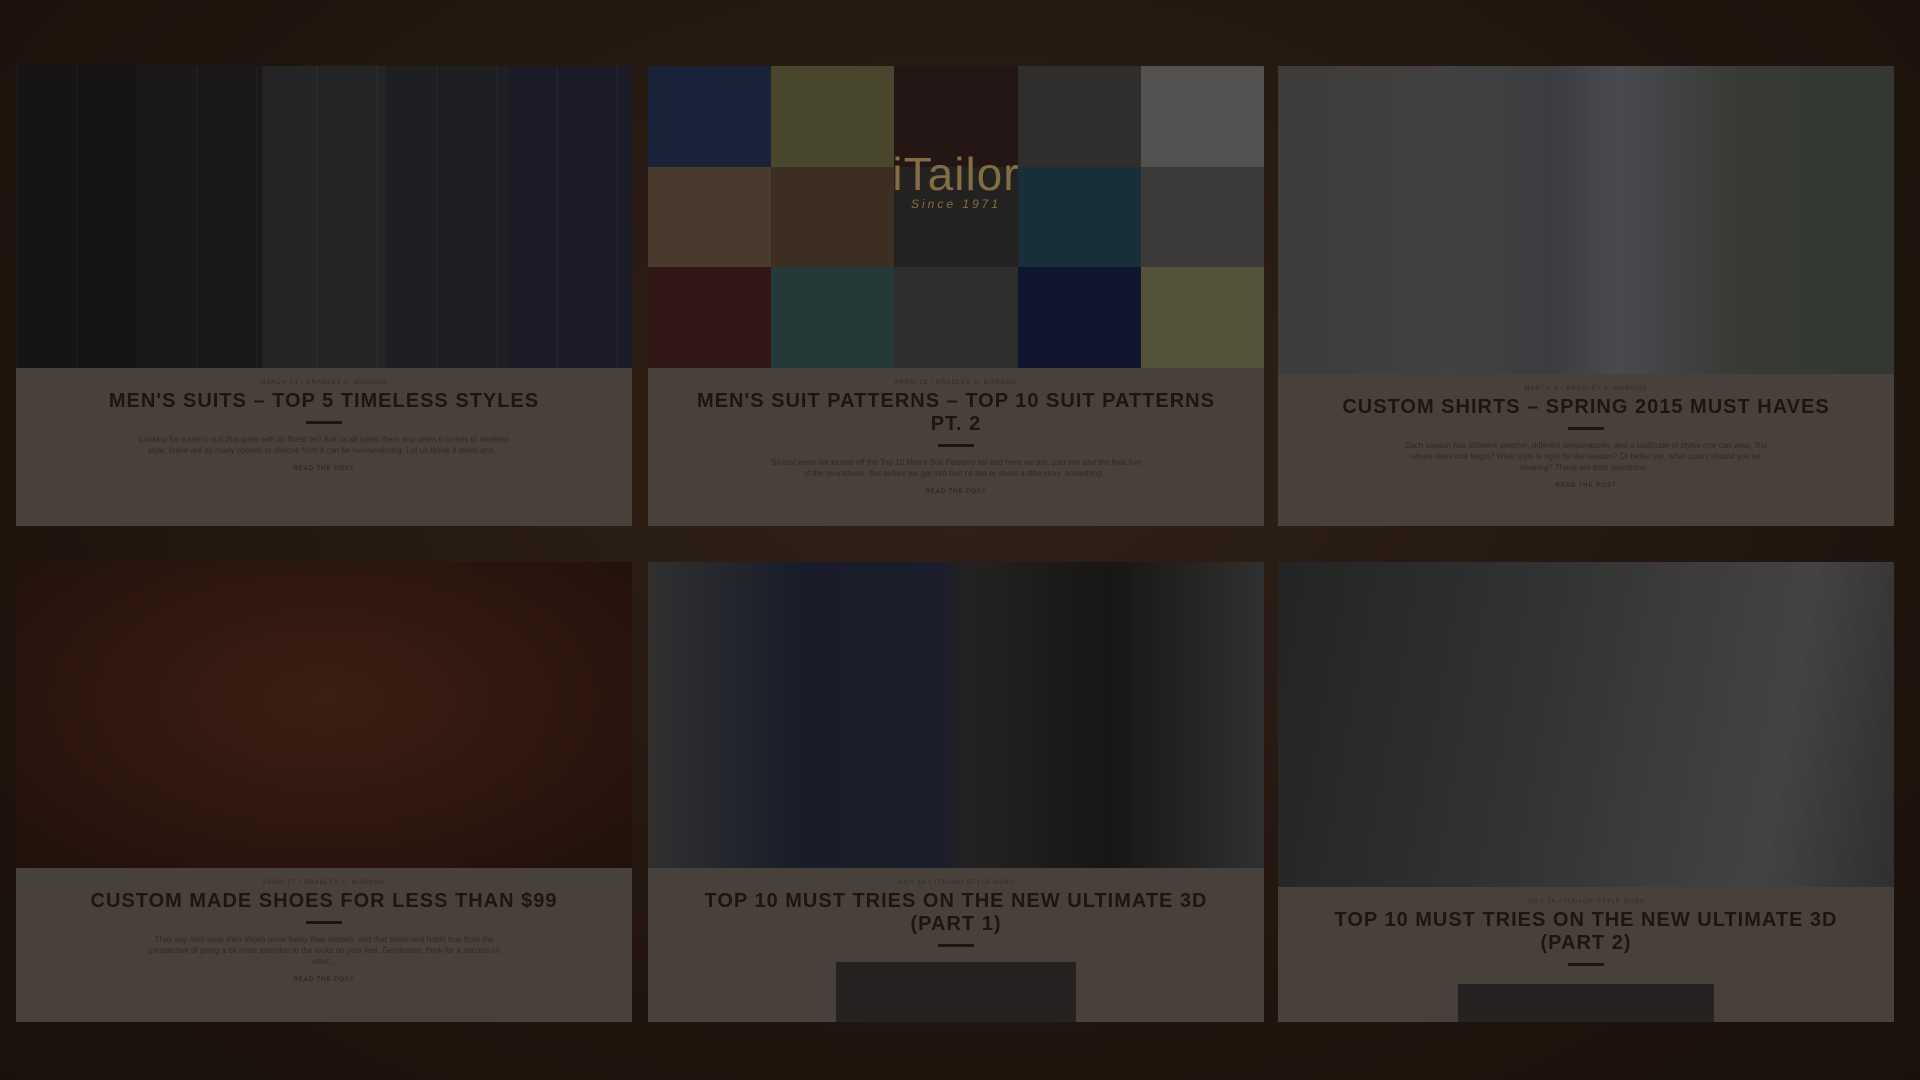 Image resolution: width=1920 pixels, height=1080 pixels. What do you see at coordinates (1586, 407) in the screenshot?
I see `post-title: CUSTOM SHIRTS – SPRING 2015 MUST HAVES` at bounding box center [1586, 407].